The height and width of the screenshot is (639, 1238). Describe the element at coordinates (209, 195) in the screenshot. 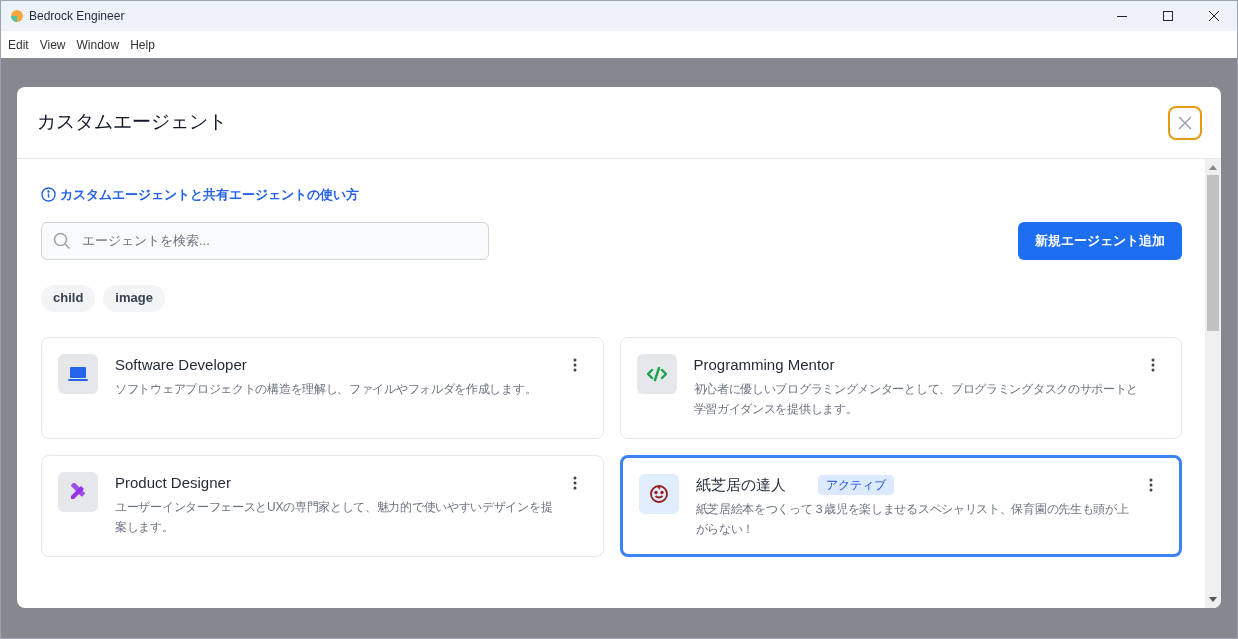

I see `help-link: カスタムエージェントと共有エージェントの使い方` at that location.